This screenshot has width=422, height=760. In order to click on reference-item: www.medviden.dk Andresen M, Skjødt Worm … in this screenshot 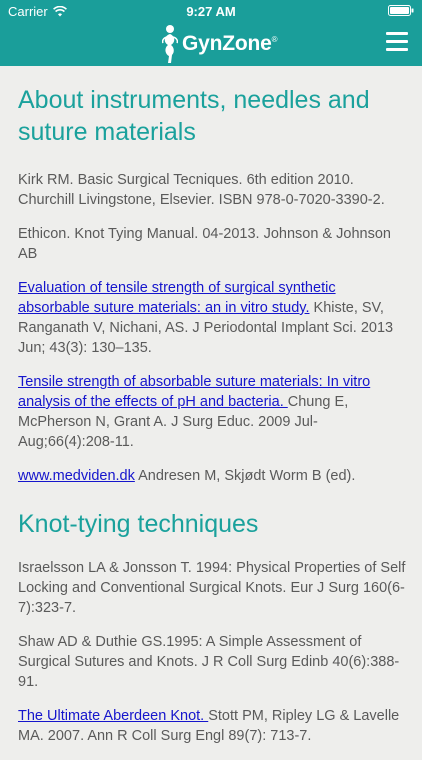, I will do `click(187, 476)`.